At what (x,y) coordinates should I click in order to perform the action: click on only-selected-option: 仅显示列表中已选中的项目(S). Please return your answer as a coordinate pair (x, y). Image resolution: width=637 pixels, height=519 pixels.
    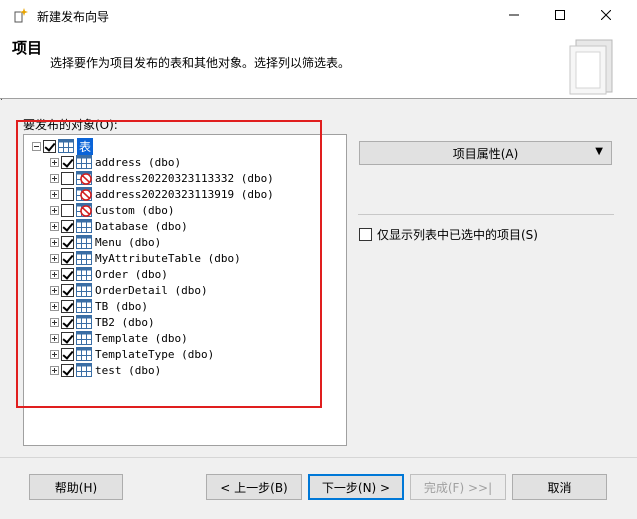
    Looking at the image, I should click on (448, 234).